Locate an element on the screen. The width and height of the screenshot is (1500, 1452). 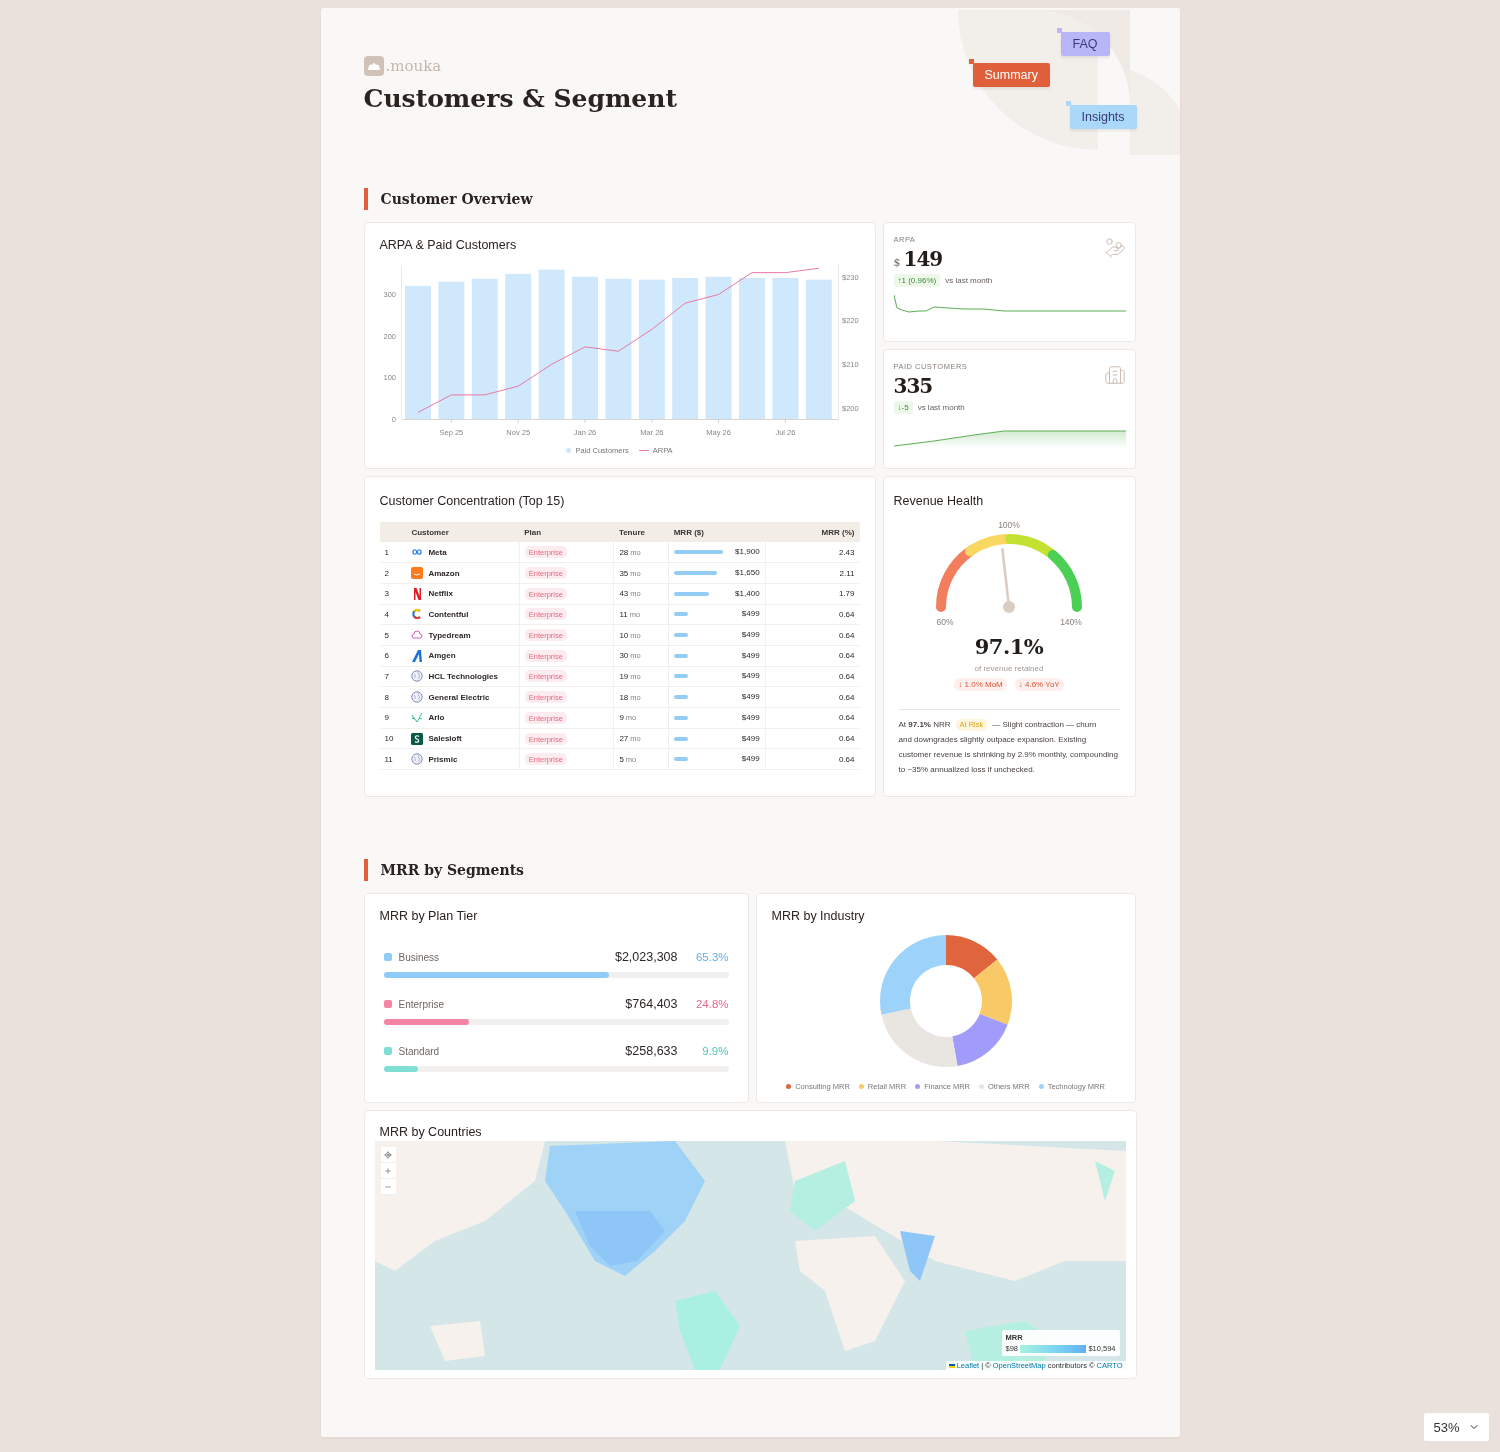
hand-coins-icon is located at coordinates (1114, 248).